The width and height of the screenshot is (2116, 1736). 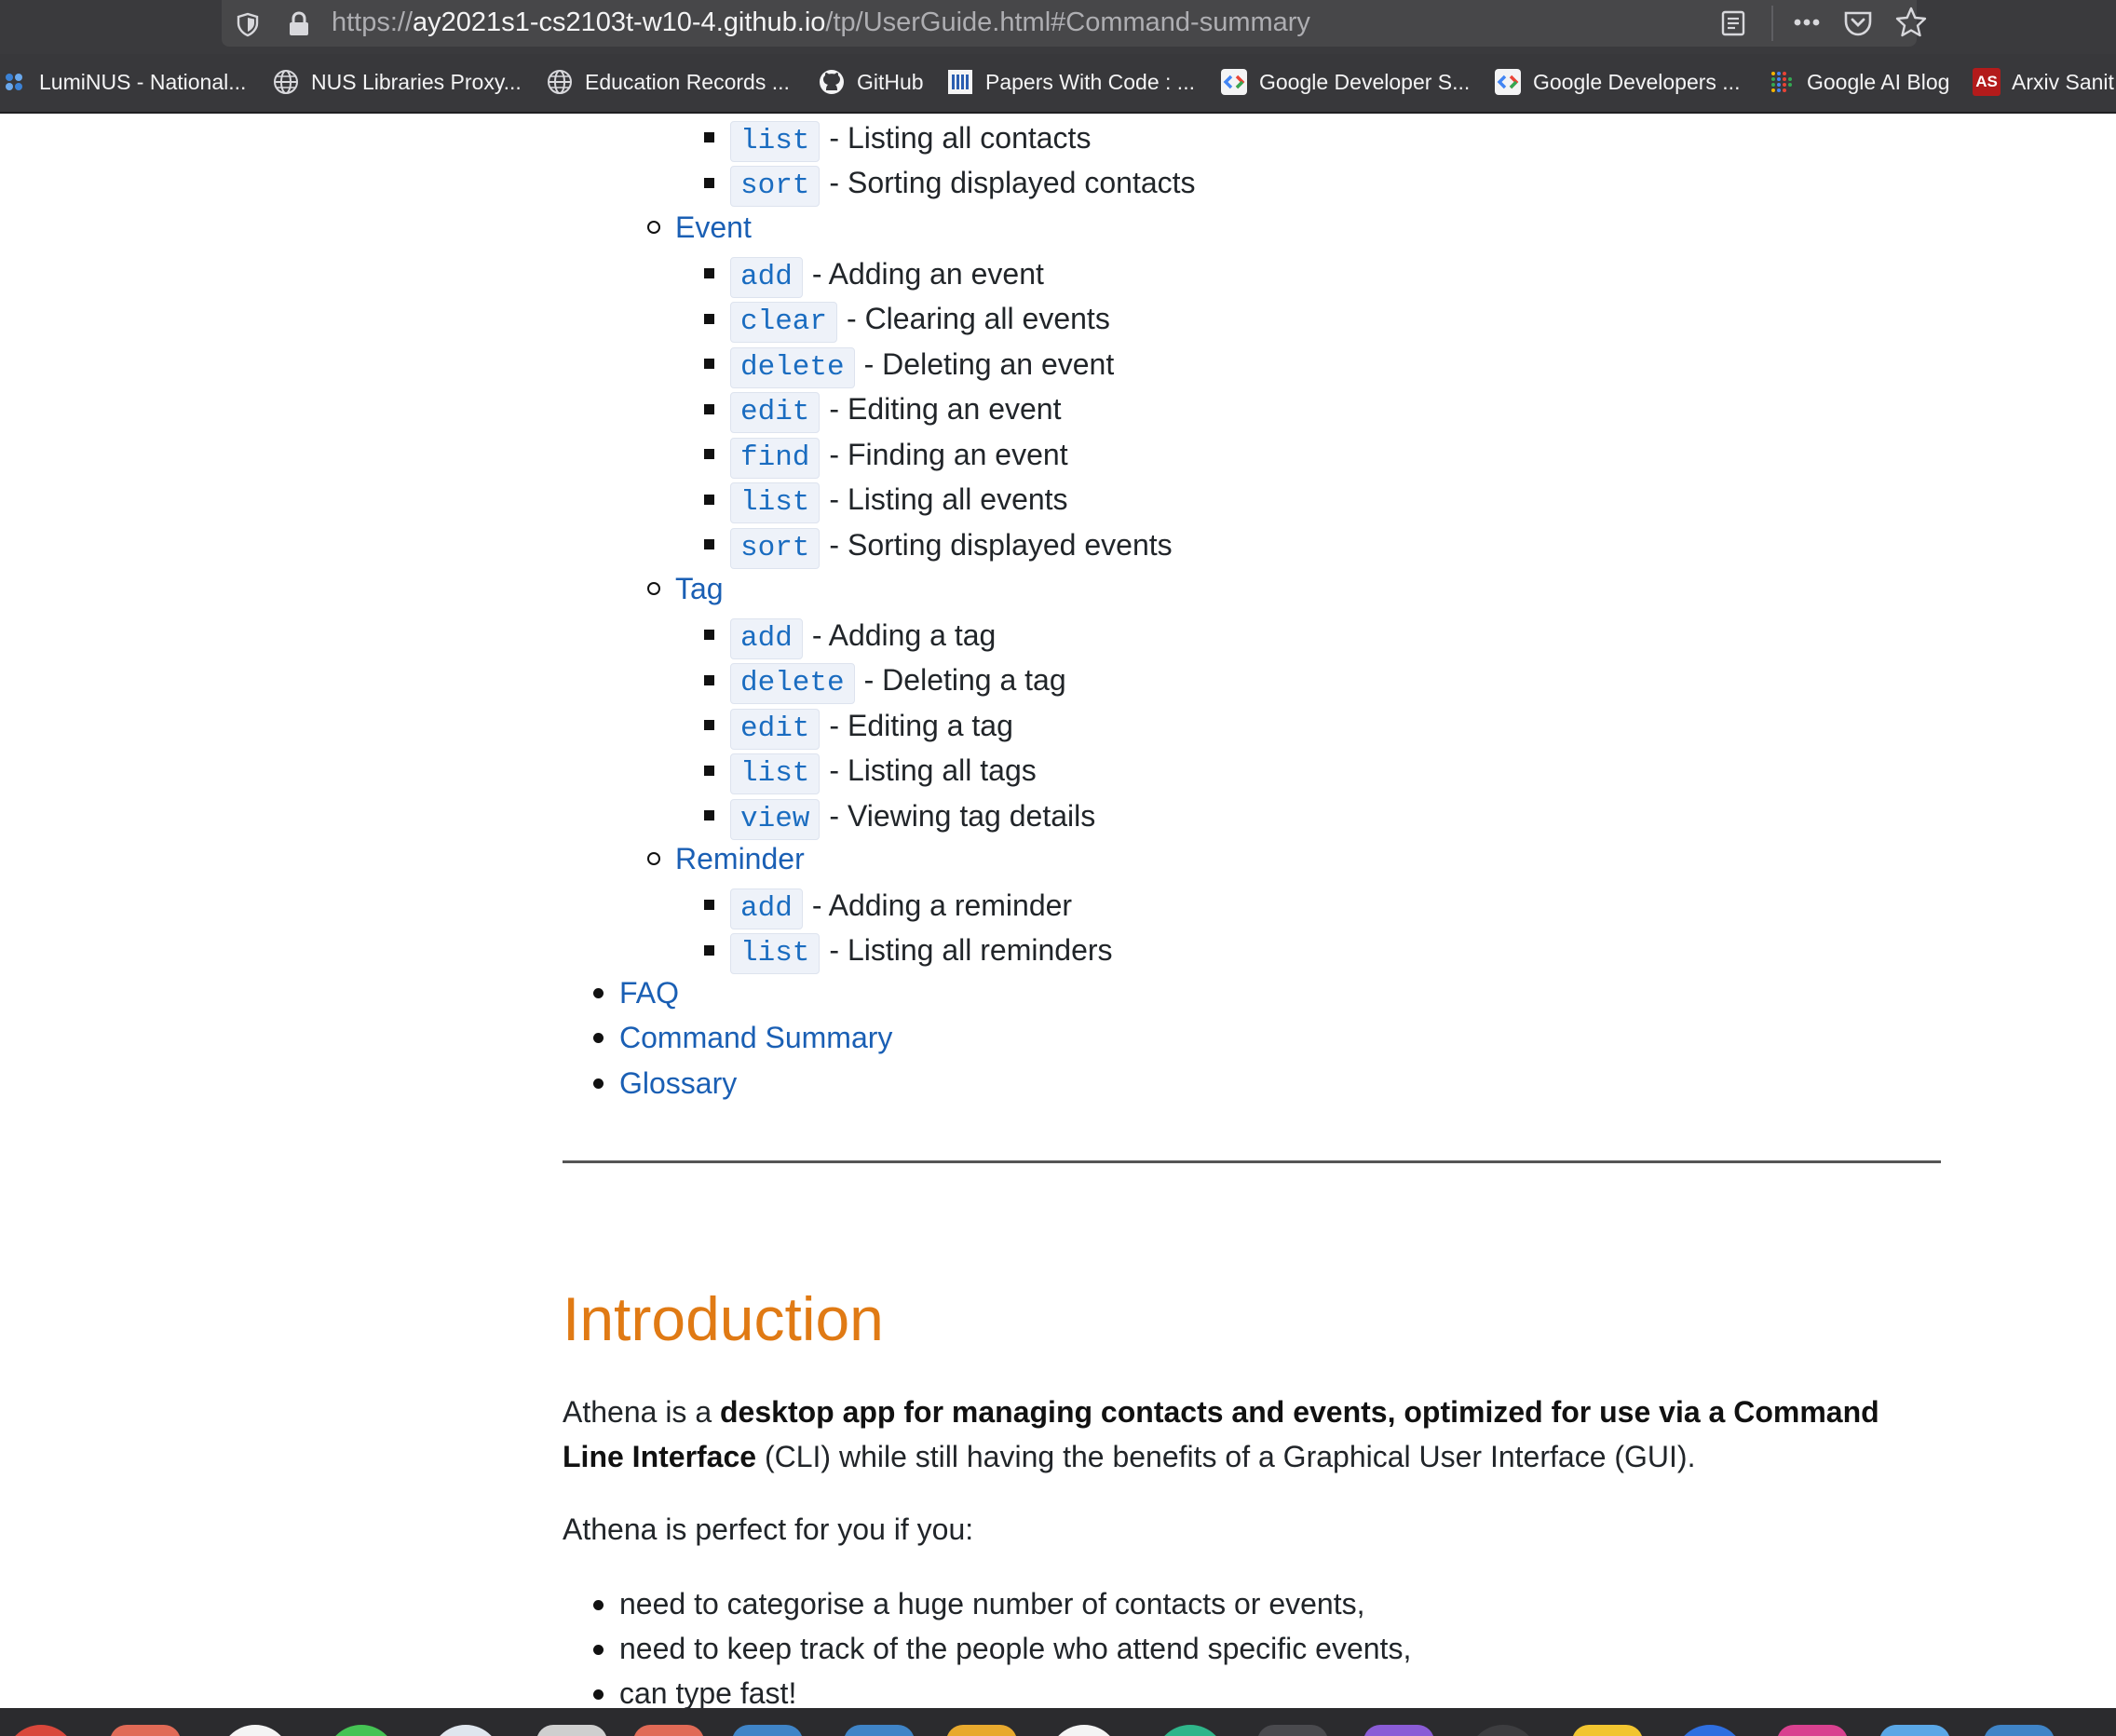 I want to click on toc-link-faq: FAQ, so click(x=649, y=993).